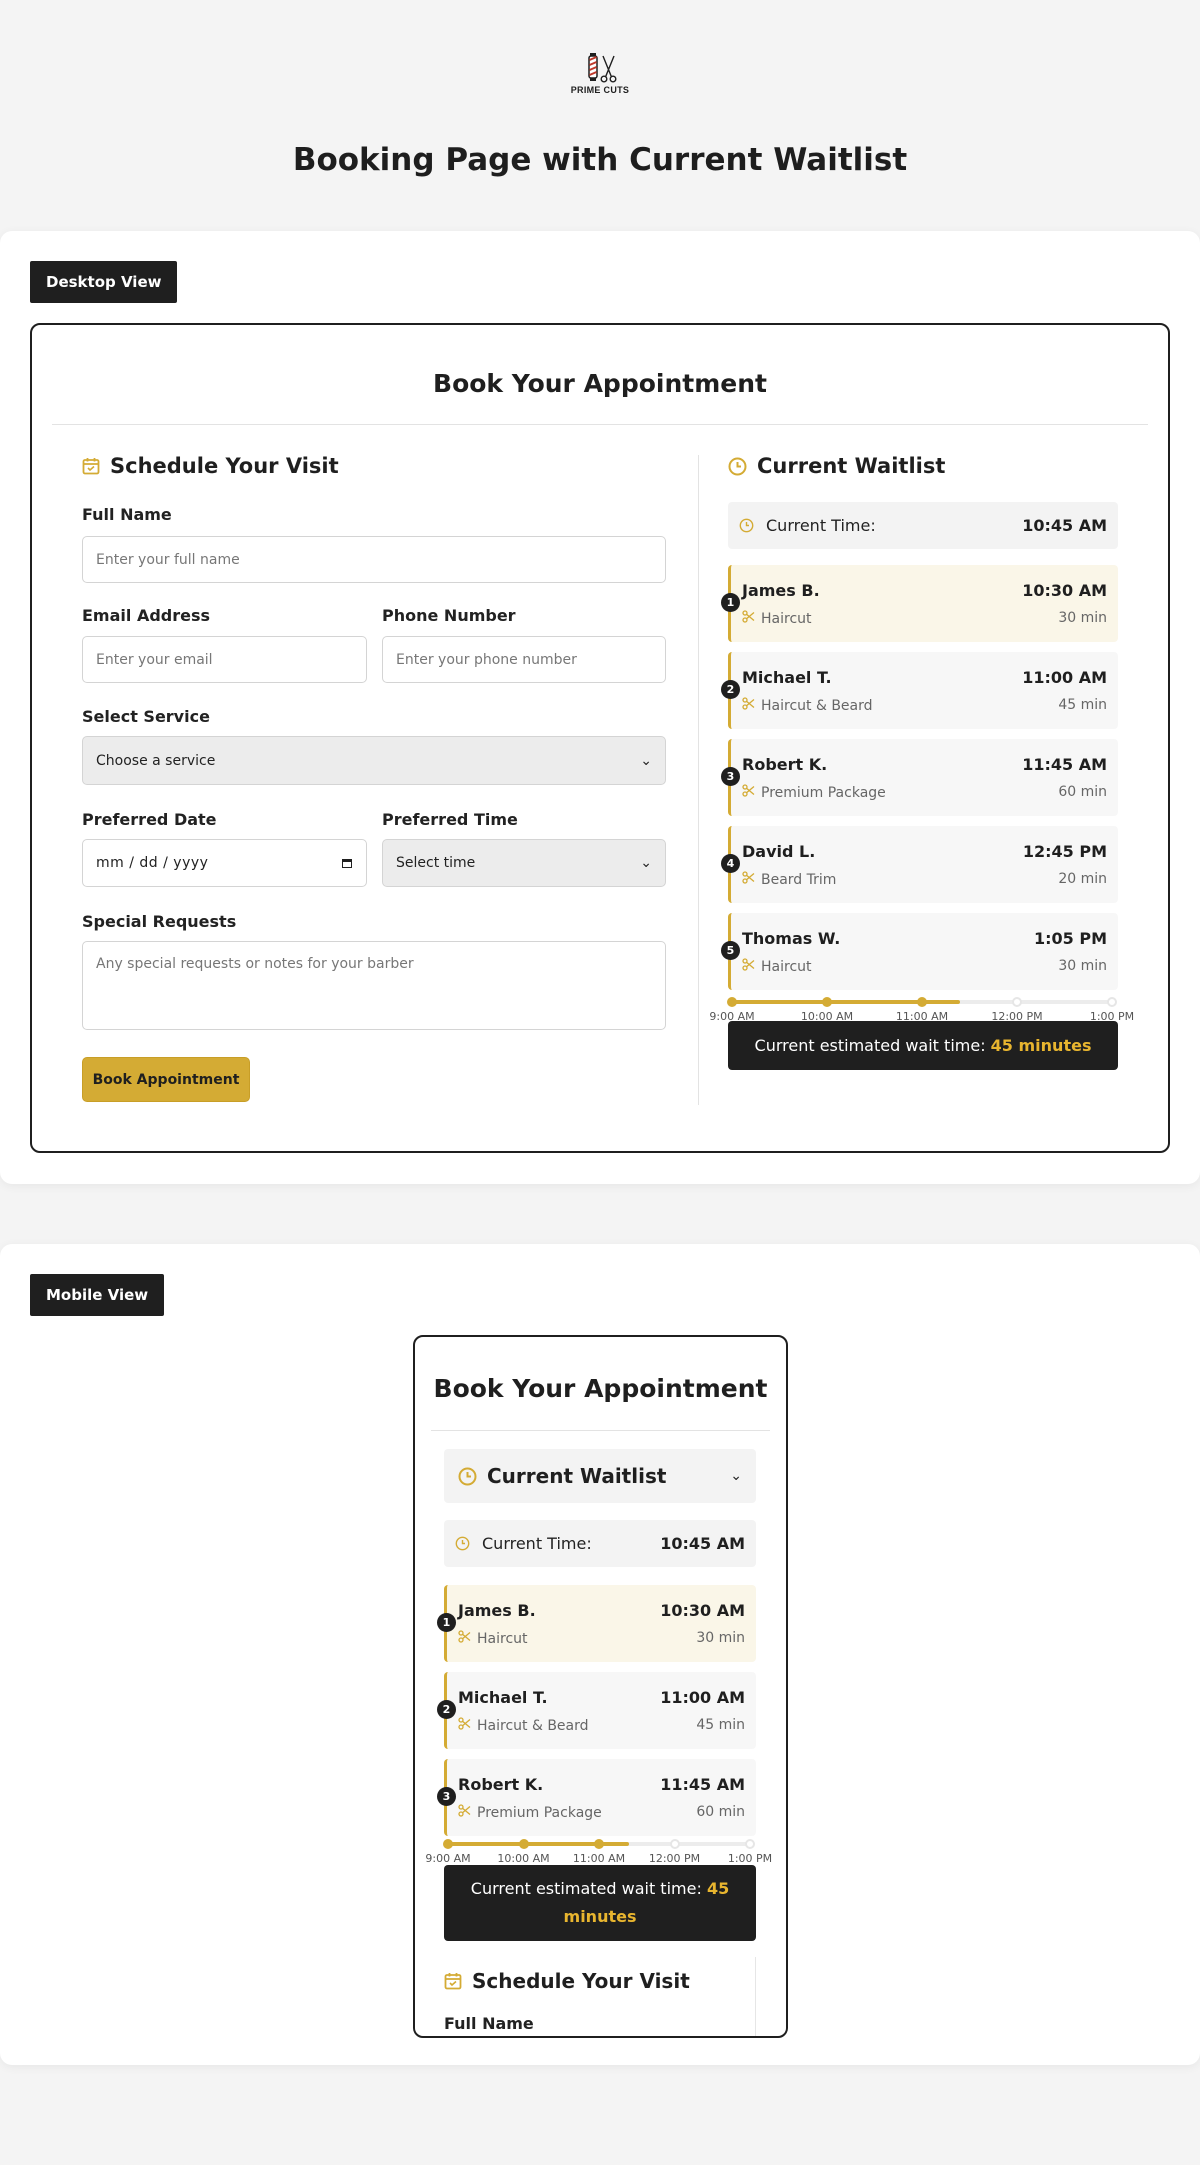 The image size is (1200, 2165). I want to click on wait-timeline: 9:00 AM 10:00 AM 11:00 AM 12:00 PM 1:00 PM, so click(598, 1851).